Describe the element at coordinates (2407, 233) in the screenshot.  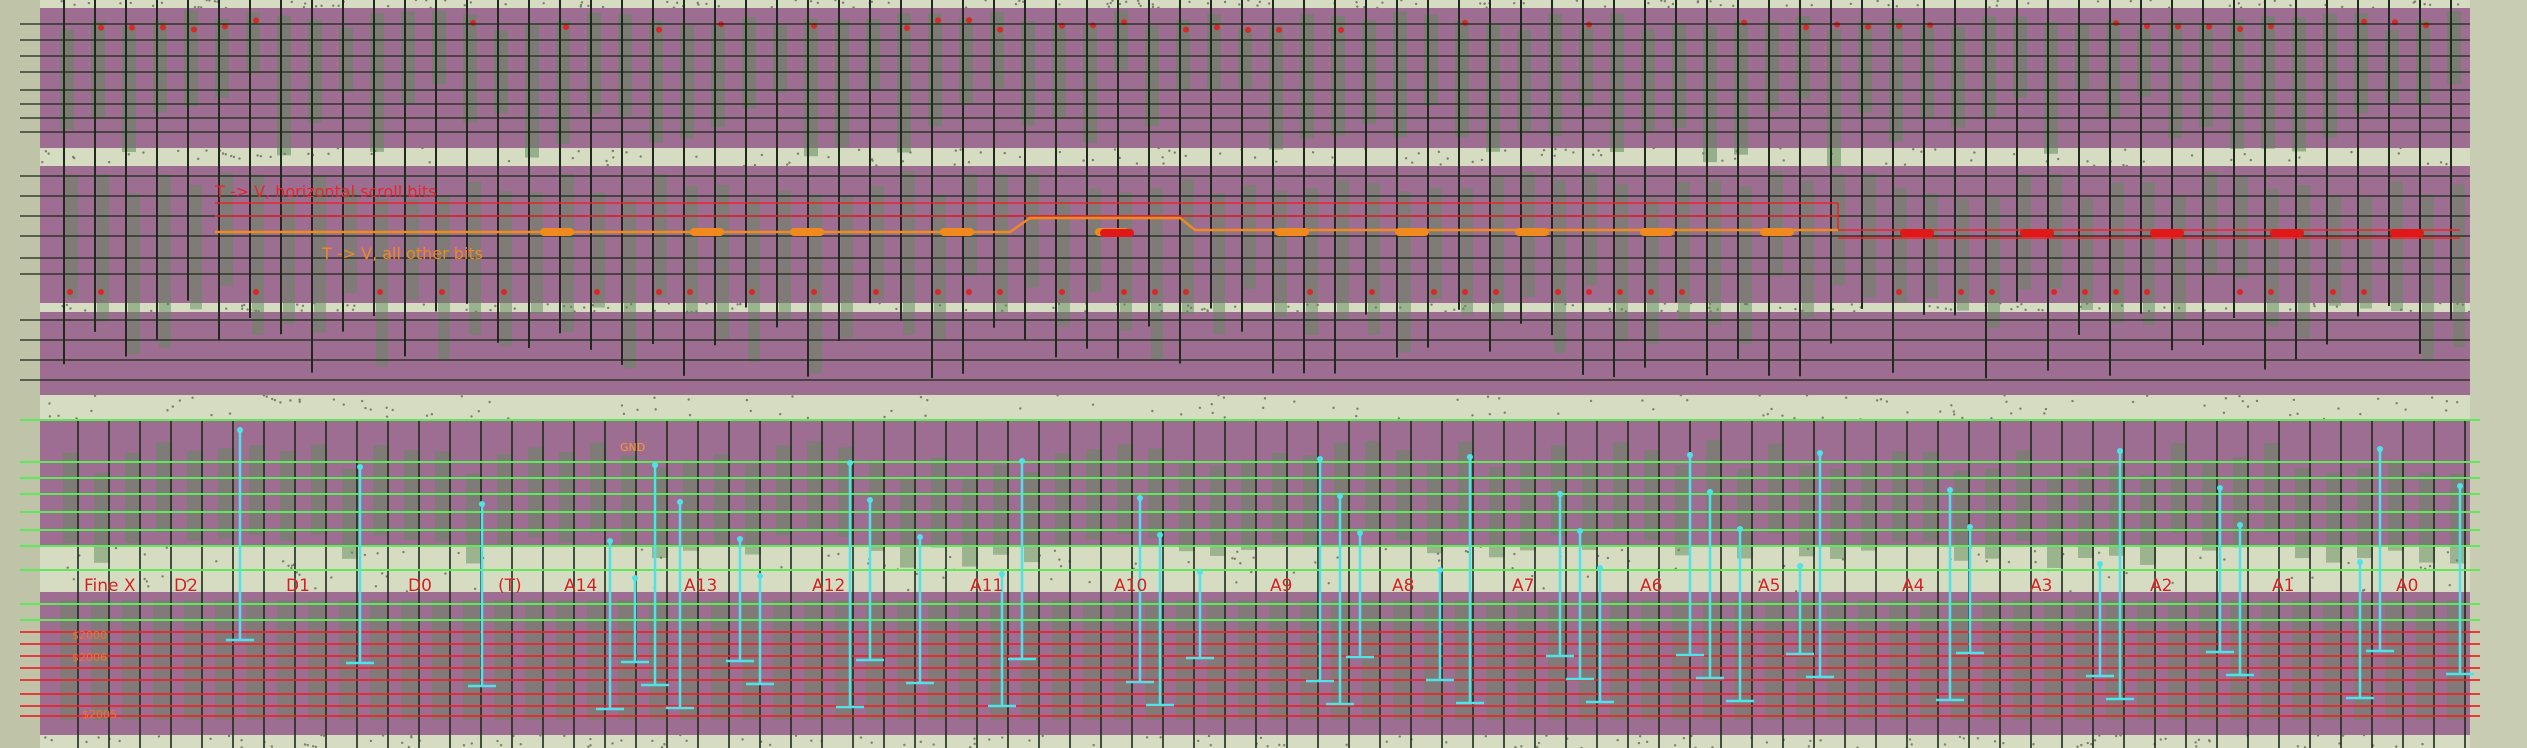
I see `red-pass-gate` at that location.